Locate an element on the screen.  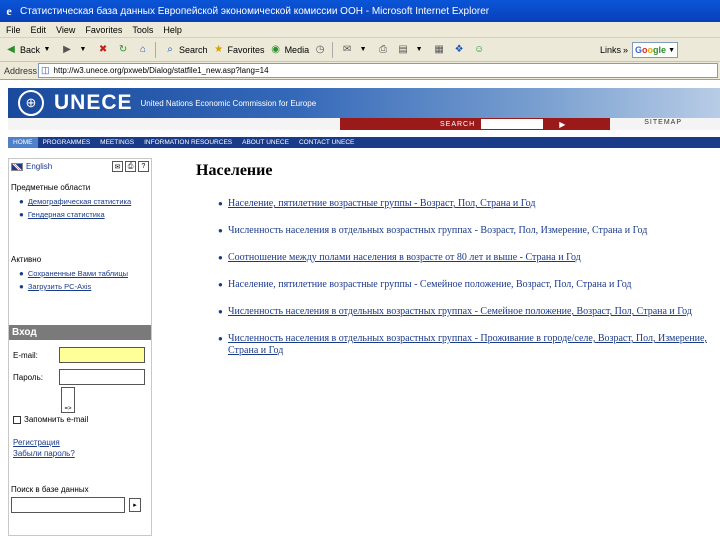
password-field is located at coordinates (102, 377).